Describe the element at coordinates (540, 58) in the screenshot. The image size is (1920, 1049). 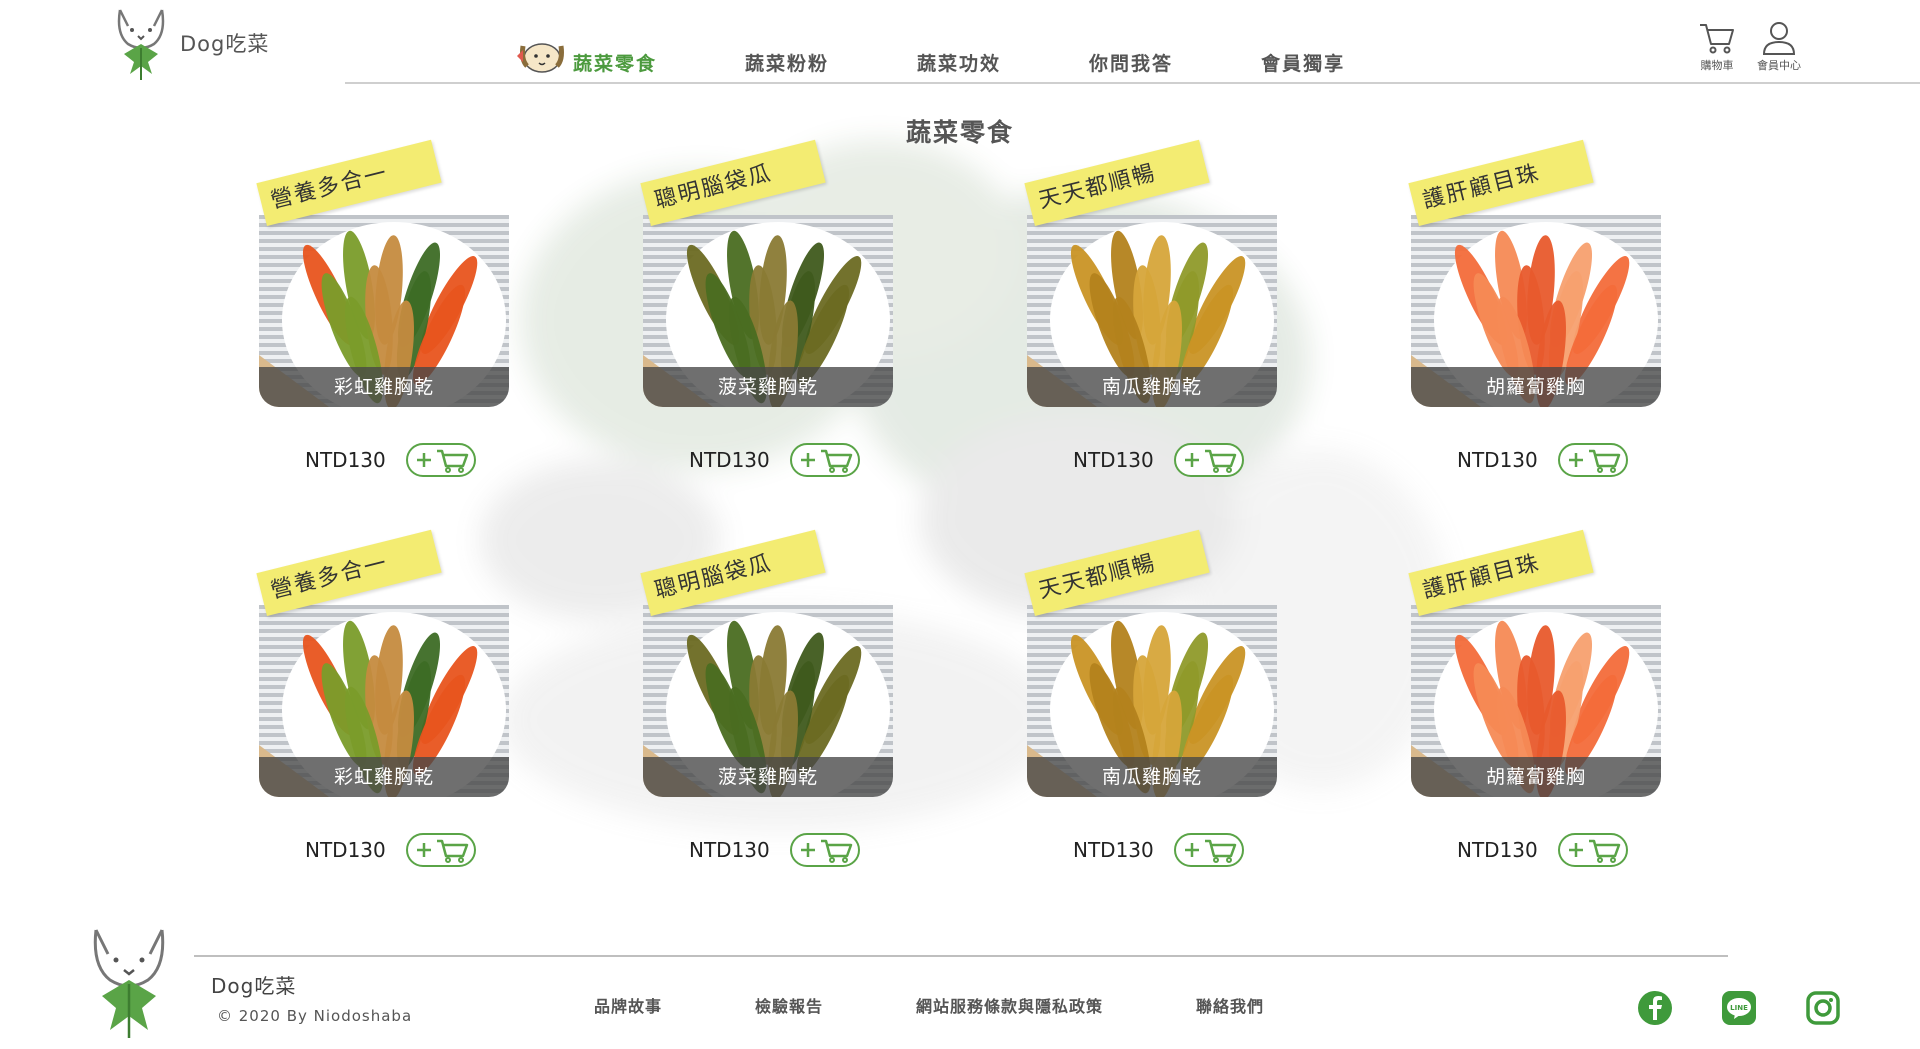
I see `dog-mascot-icon` at that location.